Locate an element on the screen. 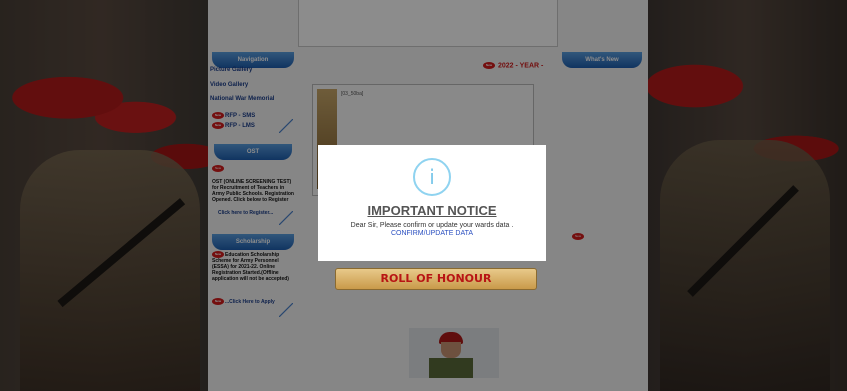 This screenshot has width=847, height=391. modal-title: IMPORTANT NOTICE is located at coordinates (432, 210).